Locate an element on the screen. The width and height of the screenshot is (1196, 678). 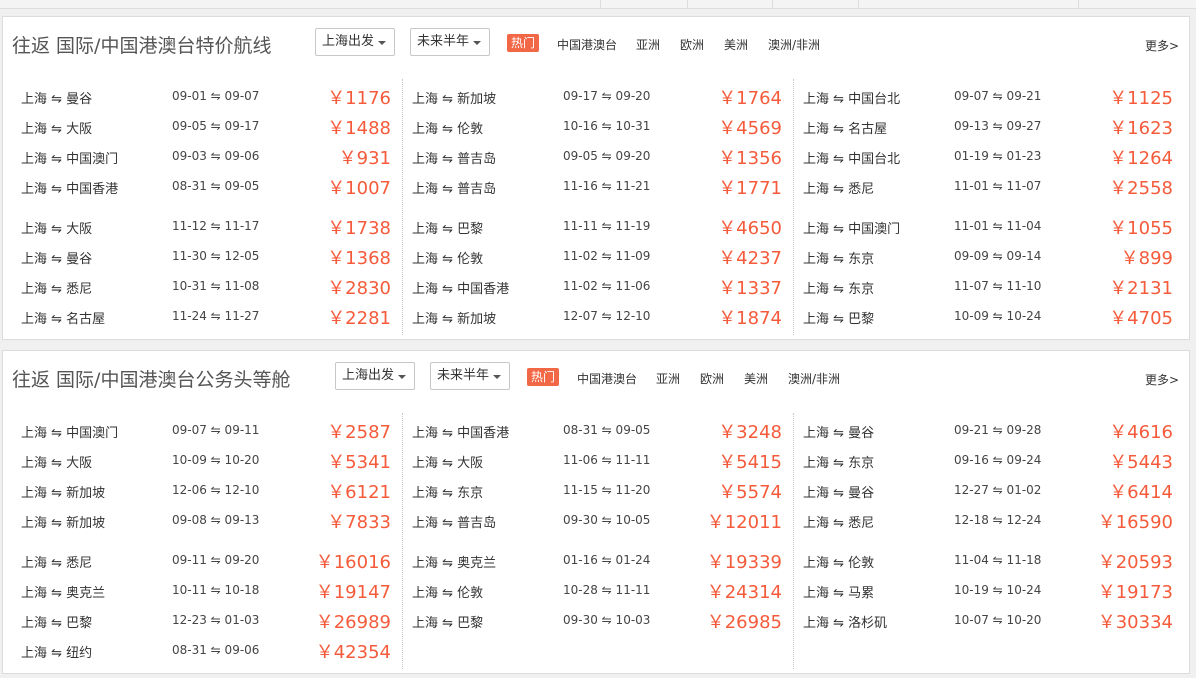
route-price: ￥30334 is located at coordinates (1135, 622).